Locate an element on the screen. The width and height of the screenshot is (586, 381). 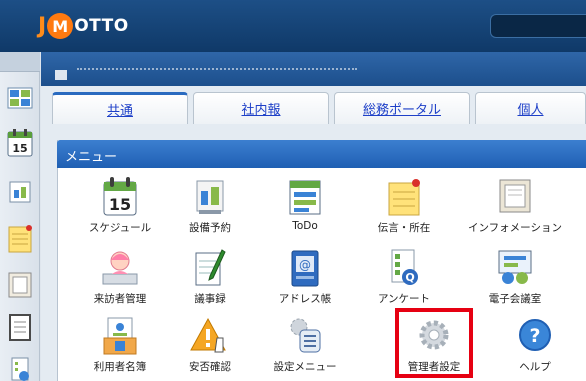
menu-item-label: ヘルプ is located at coordinates (535, 367).